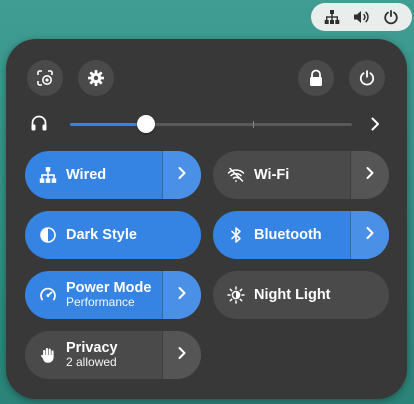 This screenshot has width=414, height=404. I want to click on toggle-privacy: Privacy 2 allowed, so click(113, 355).